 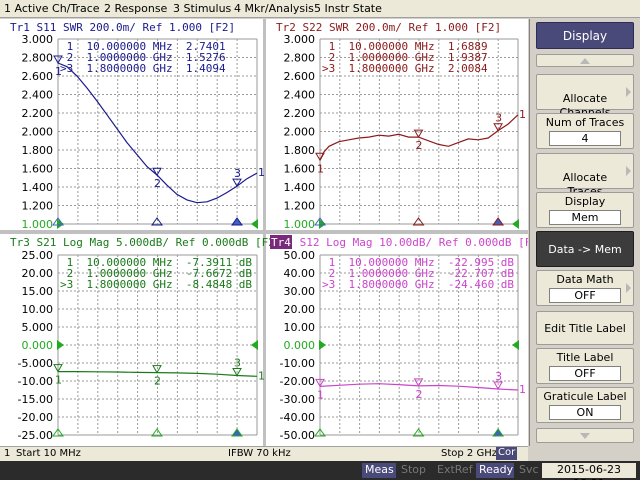 What do you see at coordinates (322, 345) in the screenshot?
I see `tr4-ref-marker-left` at bounding box center [322, 345].